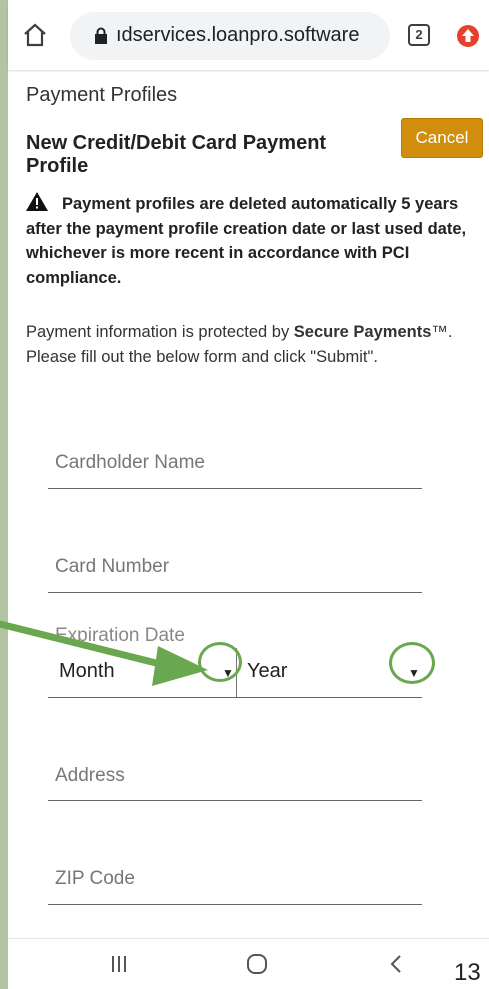 The width and height of the screenshot is (489, 989). Describe the element at coordinates (257, 966) in the screenshot. I see `nav-home-icon` at that location.